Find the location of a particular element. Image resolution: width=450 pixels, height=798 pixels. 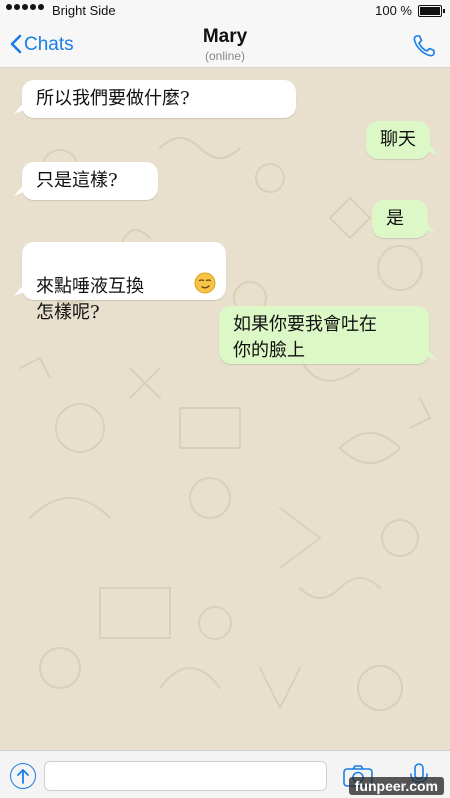

smirk-emoji-icon is located at coordinates (205, 283).